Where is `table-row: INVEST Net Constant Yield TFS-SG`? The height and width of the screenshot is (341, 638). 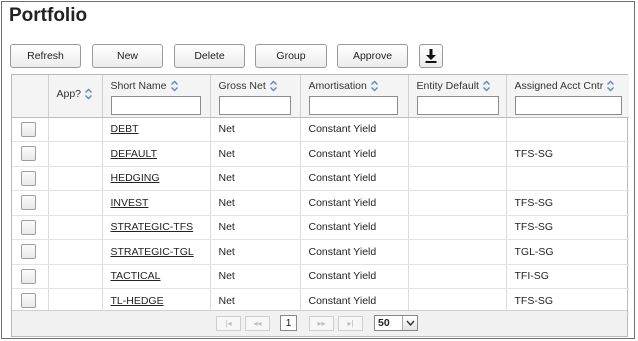
table-row: INVEST Net Constant Yield TFS-SG is located at coordinates (320, 203).